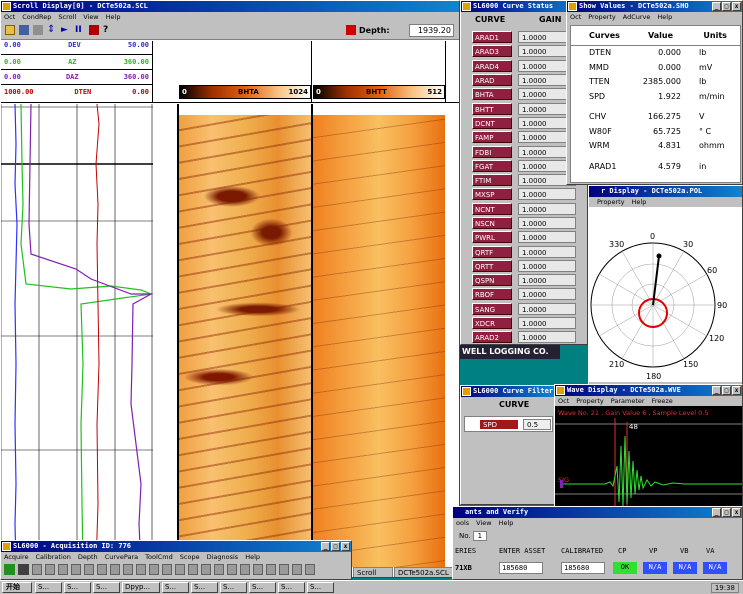  I want to click on wave-menu-parameter: Parameter, so click(628, 401).